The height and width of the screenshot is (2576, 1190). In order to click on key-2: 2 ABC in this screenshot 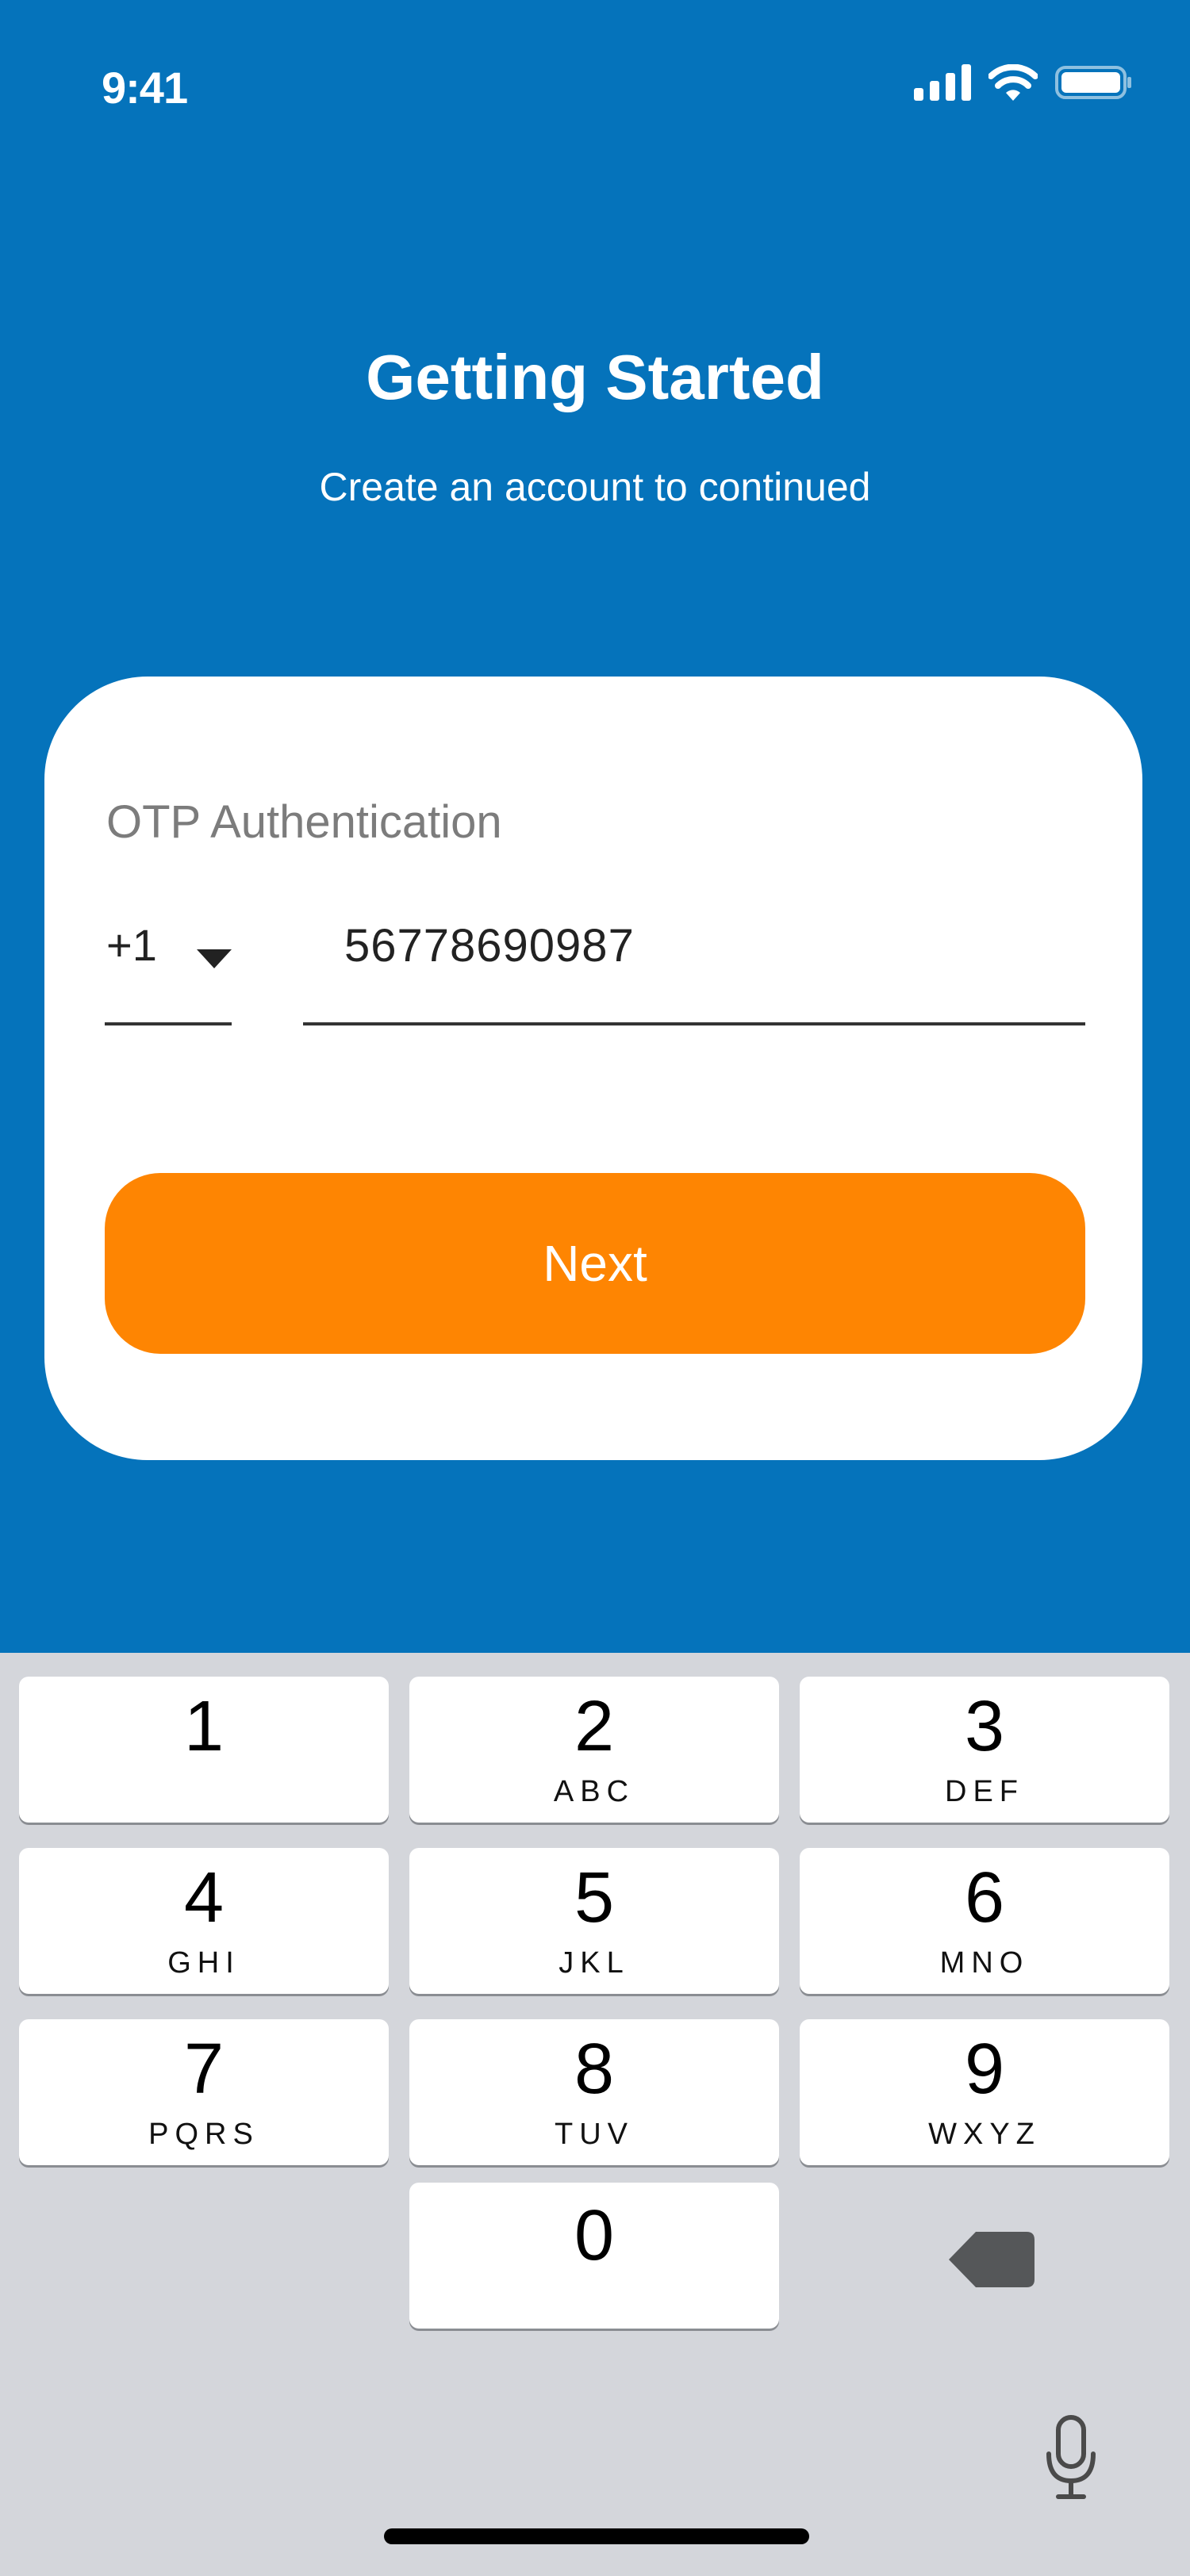, I will do `click(594, 1750)`.